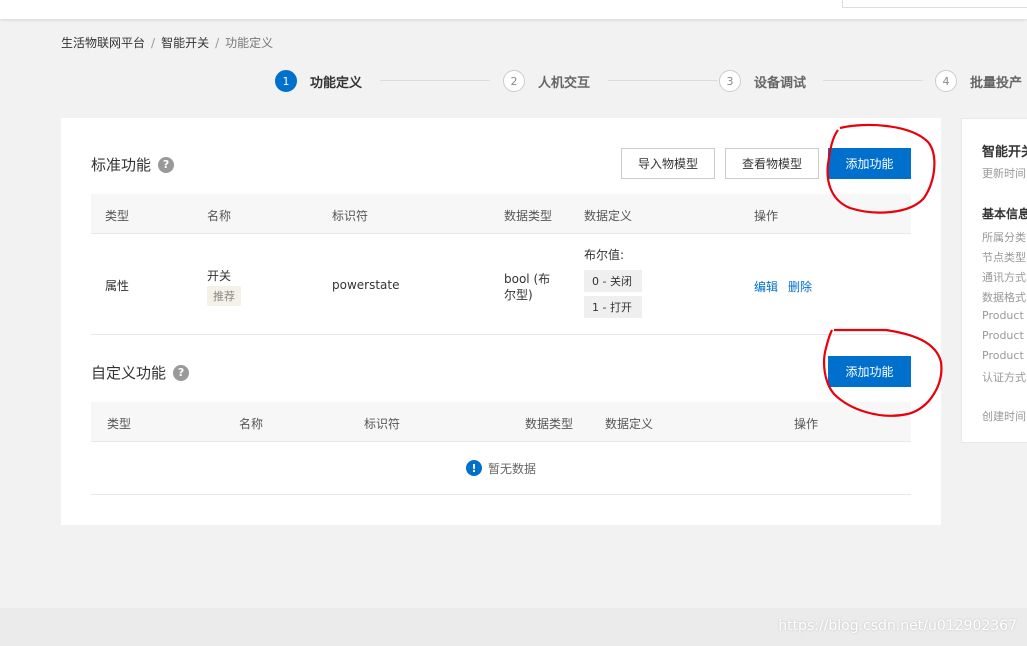 The image size is (1027, 646). I want to click on step-label: 人机交互, so click(564, 83).